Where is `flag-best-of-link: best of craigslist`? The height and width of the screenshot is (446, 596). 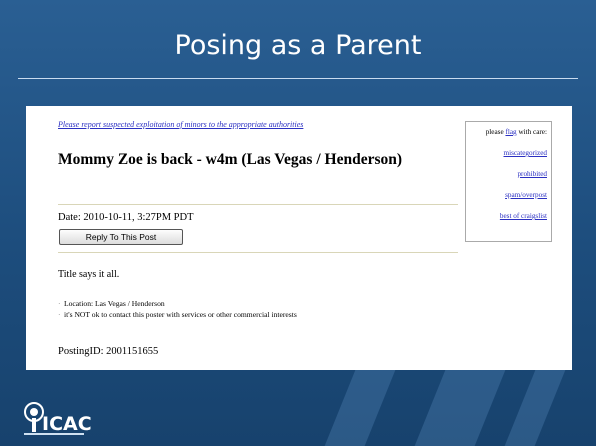
flag-best-of-link: best of craigslist is located at coordinates (506, 216).